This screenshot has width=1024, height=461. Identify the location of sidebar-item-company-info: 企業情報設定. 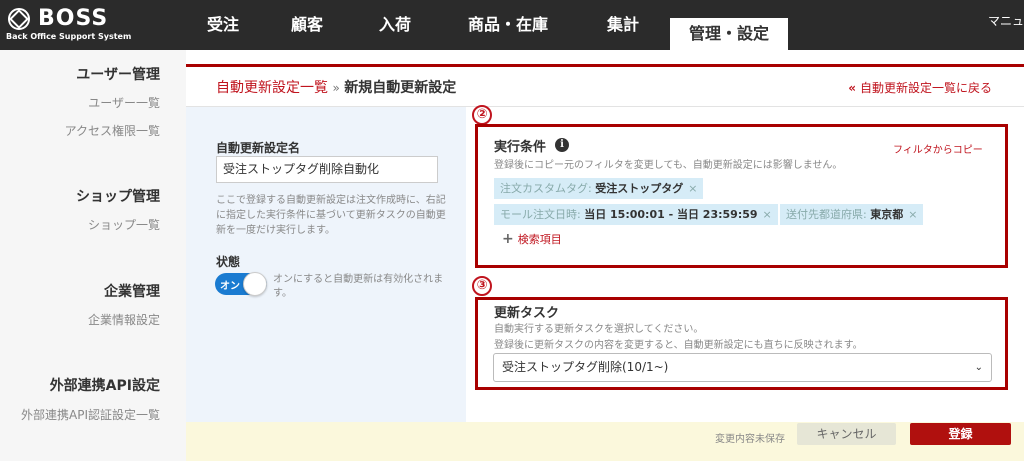
(124, 319).